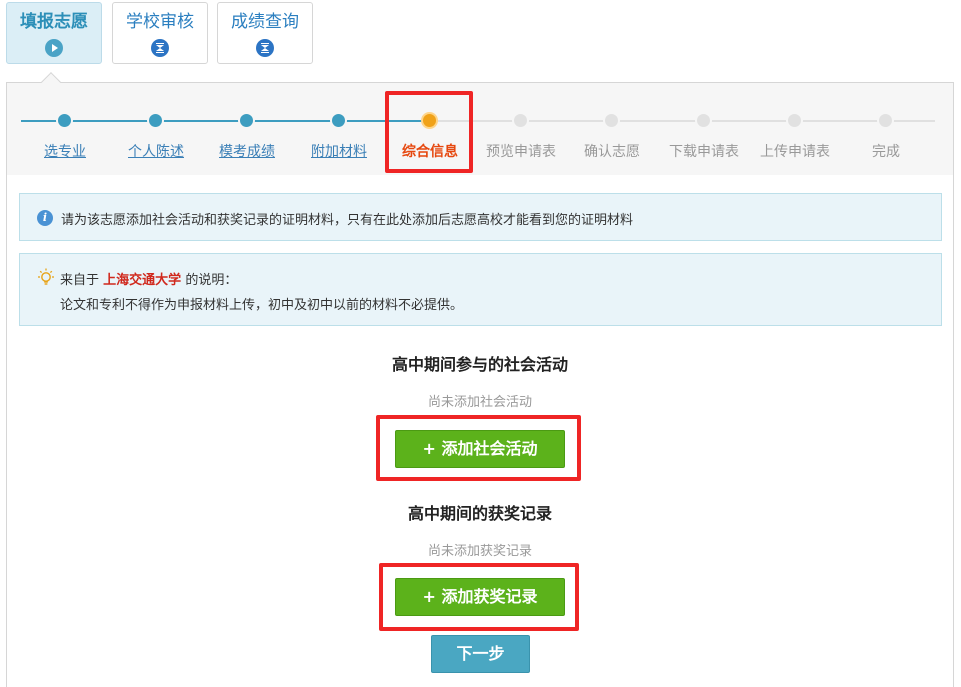 Image resolution: width=961 pixels, height=687 pixels. I want to click on info-icon: i, so click(45, 218).